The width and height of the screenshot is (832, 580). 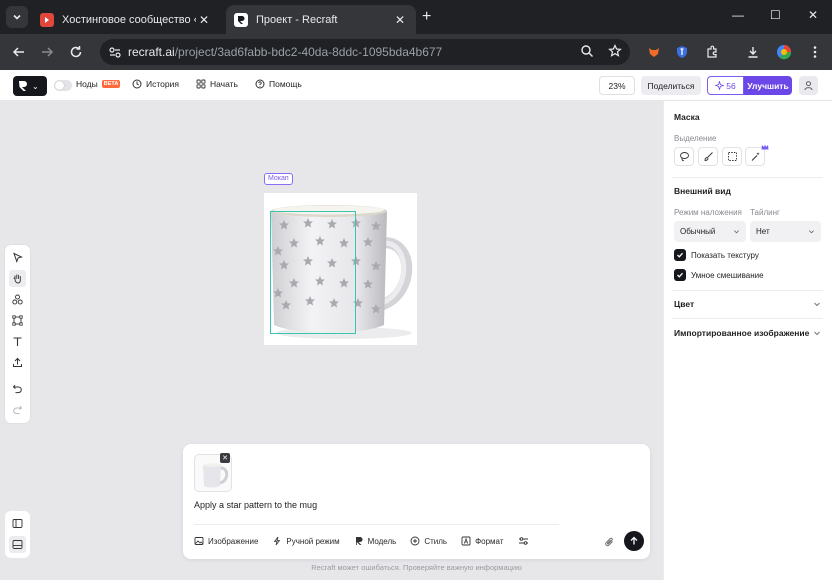 I want to click on manual-mode-button: Ручной режим, so click(x=306, y=541).